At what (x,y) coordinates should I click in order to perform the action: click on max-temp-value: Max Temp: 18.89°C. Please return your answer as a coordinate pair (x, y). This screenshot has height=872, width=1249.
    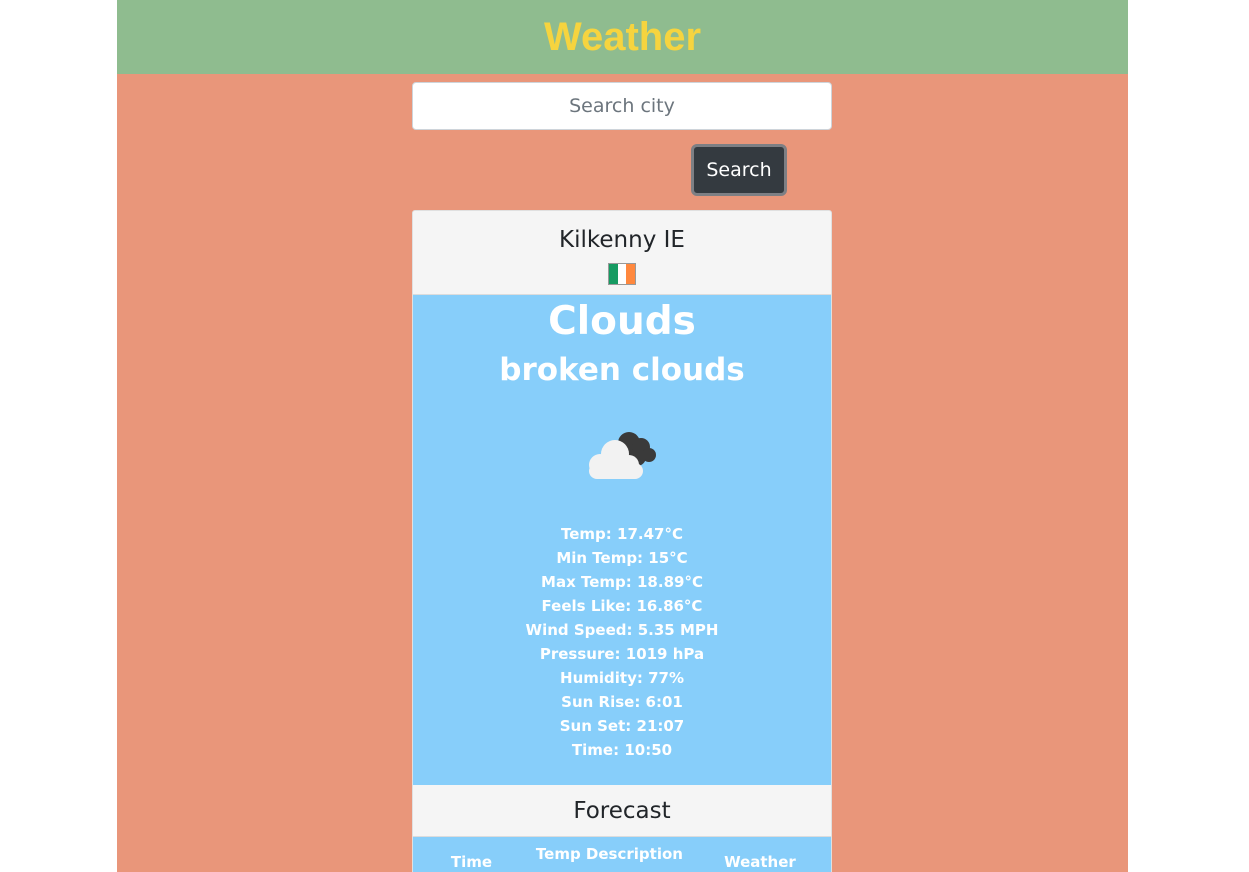
    Looking at the image, I should click on (622, 582).